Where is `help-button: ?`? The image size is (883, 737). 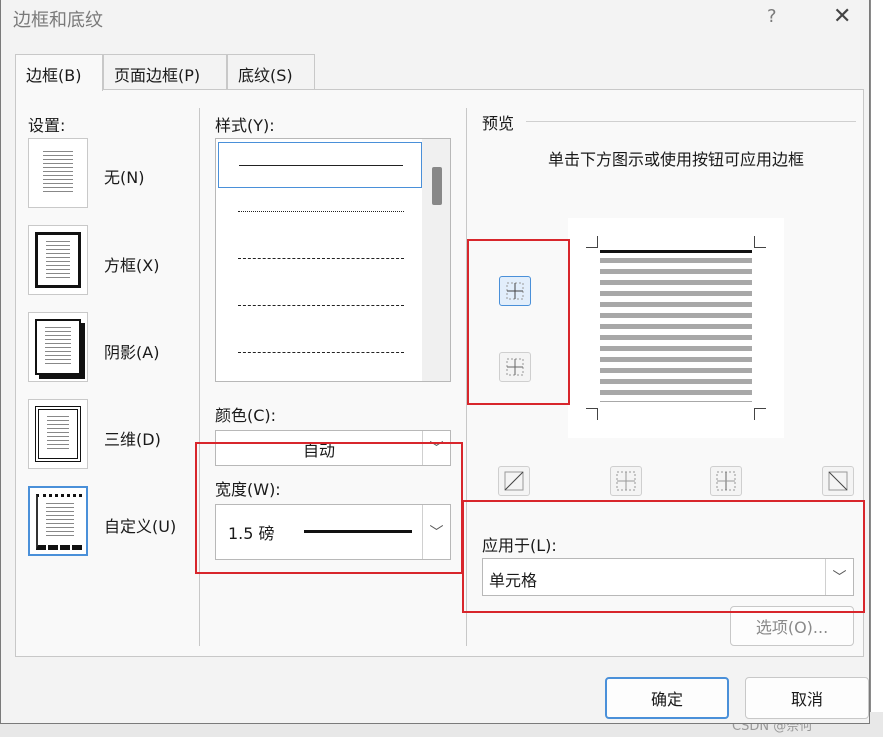 help-button: ? is located at coordinates (772, 16).